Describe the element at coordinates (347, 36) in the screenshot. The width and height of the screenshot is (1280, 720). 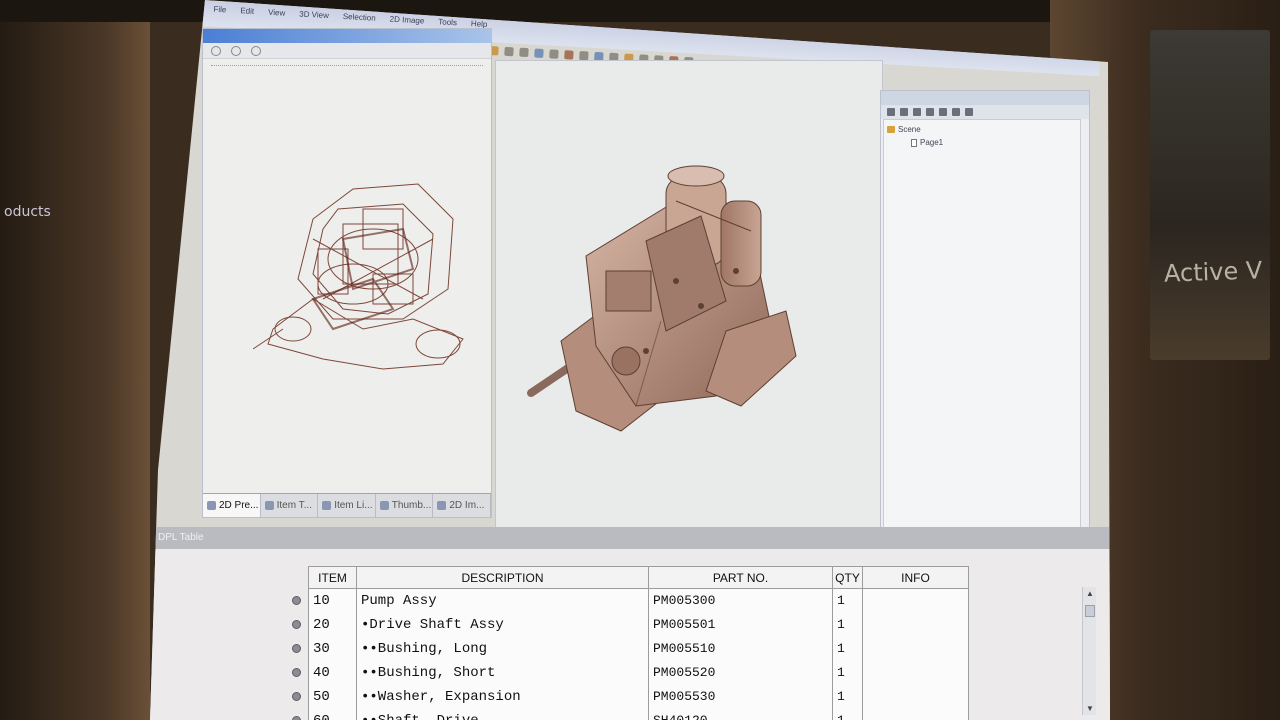
I see `preview-titlebar` at that location.